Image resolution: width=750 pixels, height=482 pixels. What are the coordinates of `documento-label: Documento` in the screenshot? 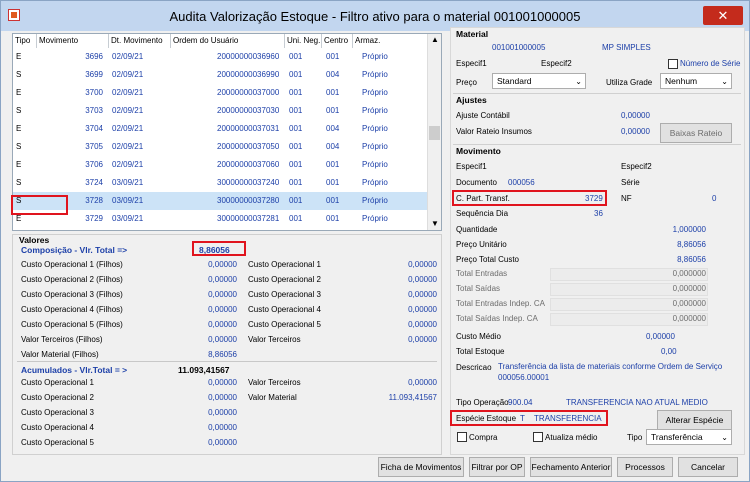 It's located at (476, 182).